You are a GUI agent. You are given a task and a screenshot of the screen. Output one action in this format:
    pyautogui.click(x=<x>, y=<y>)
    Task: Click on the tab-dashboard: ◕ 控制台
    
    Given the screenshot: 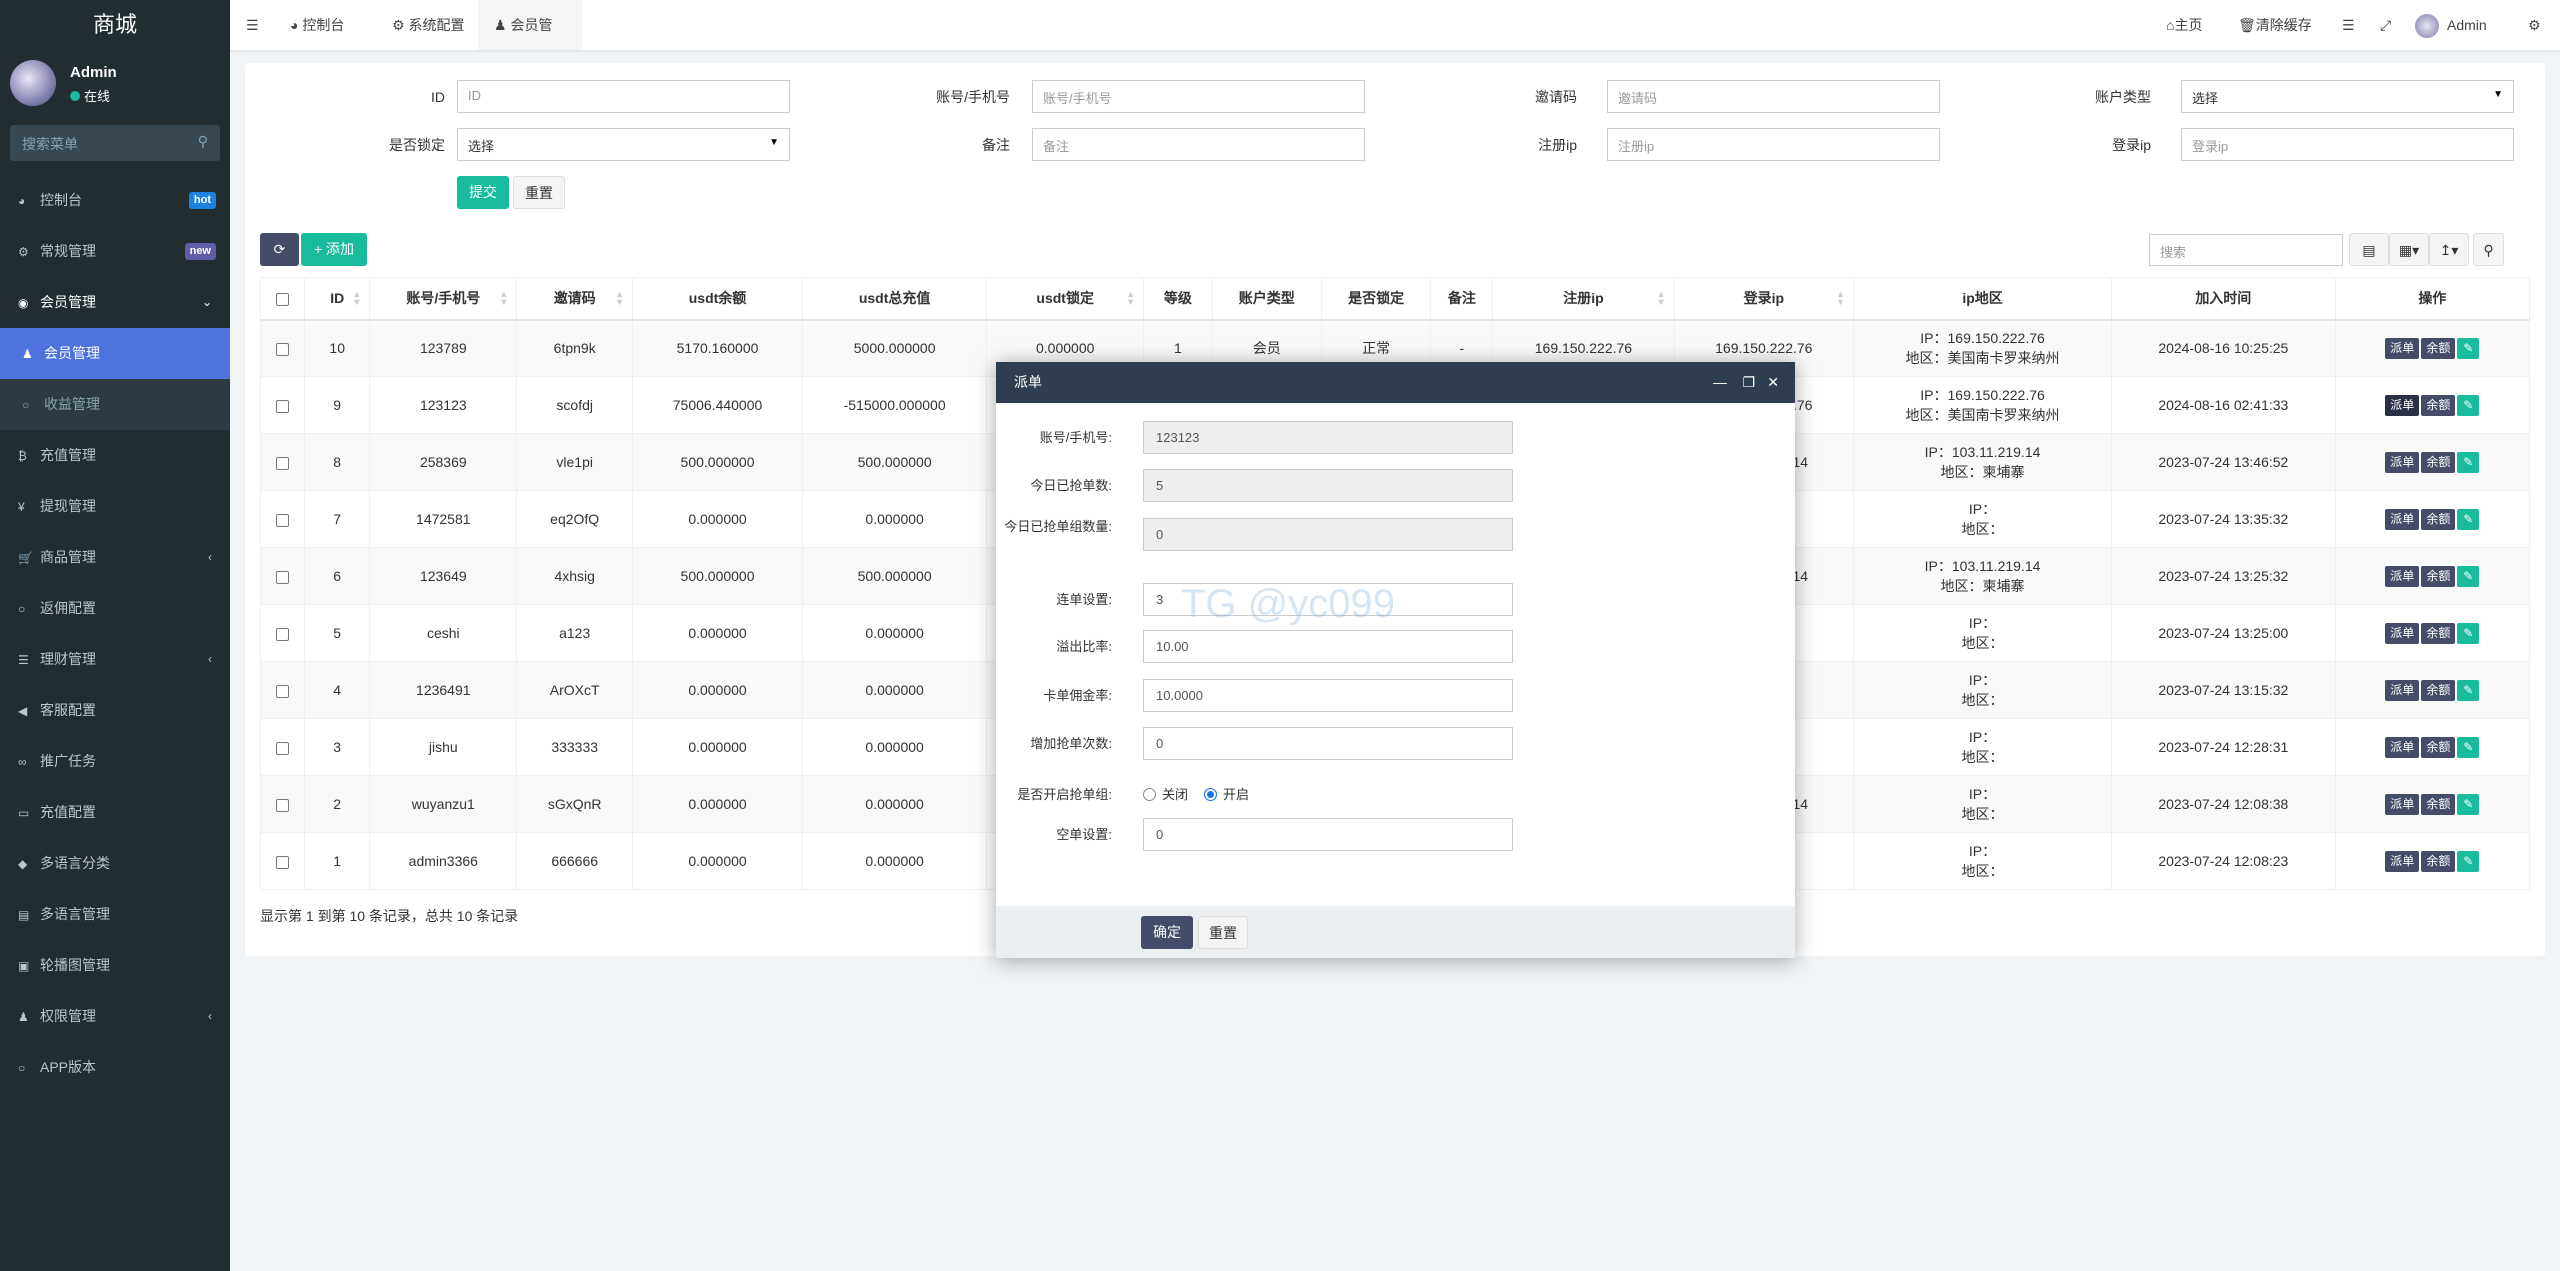 What is the action you would take?
    pyautogui.click(x=317, y=25)
    